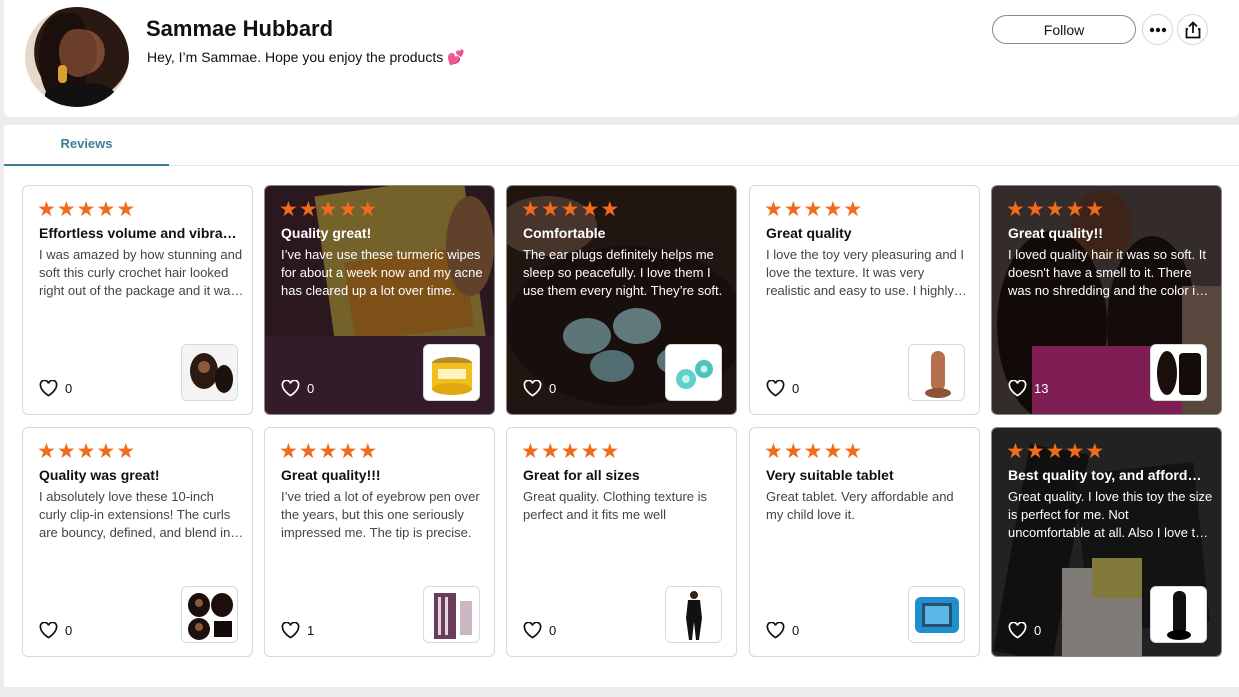 The image size is (1239, 697). What do you see at coordinates (1108, 475) in the screenshot?
I see `review-title: Best quality toy, and affordable` at bounding box center [1108, 475].